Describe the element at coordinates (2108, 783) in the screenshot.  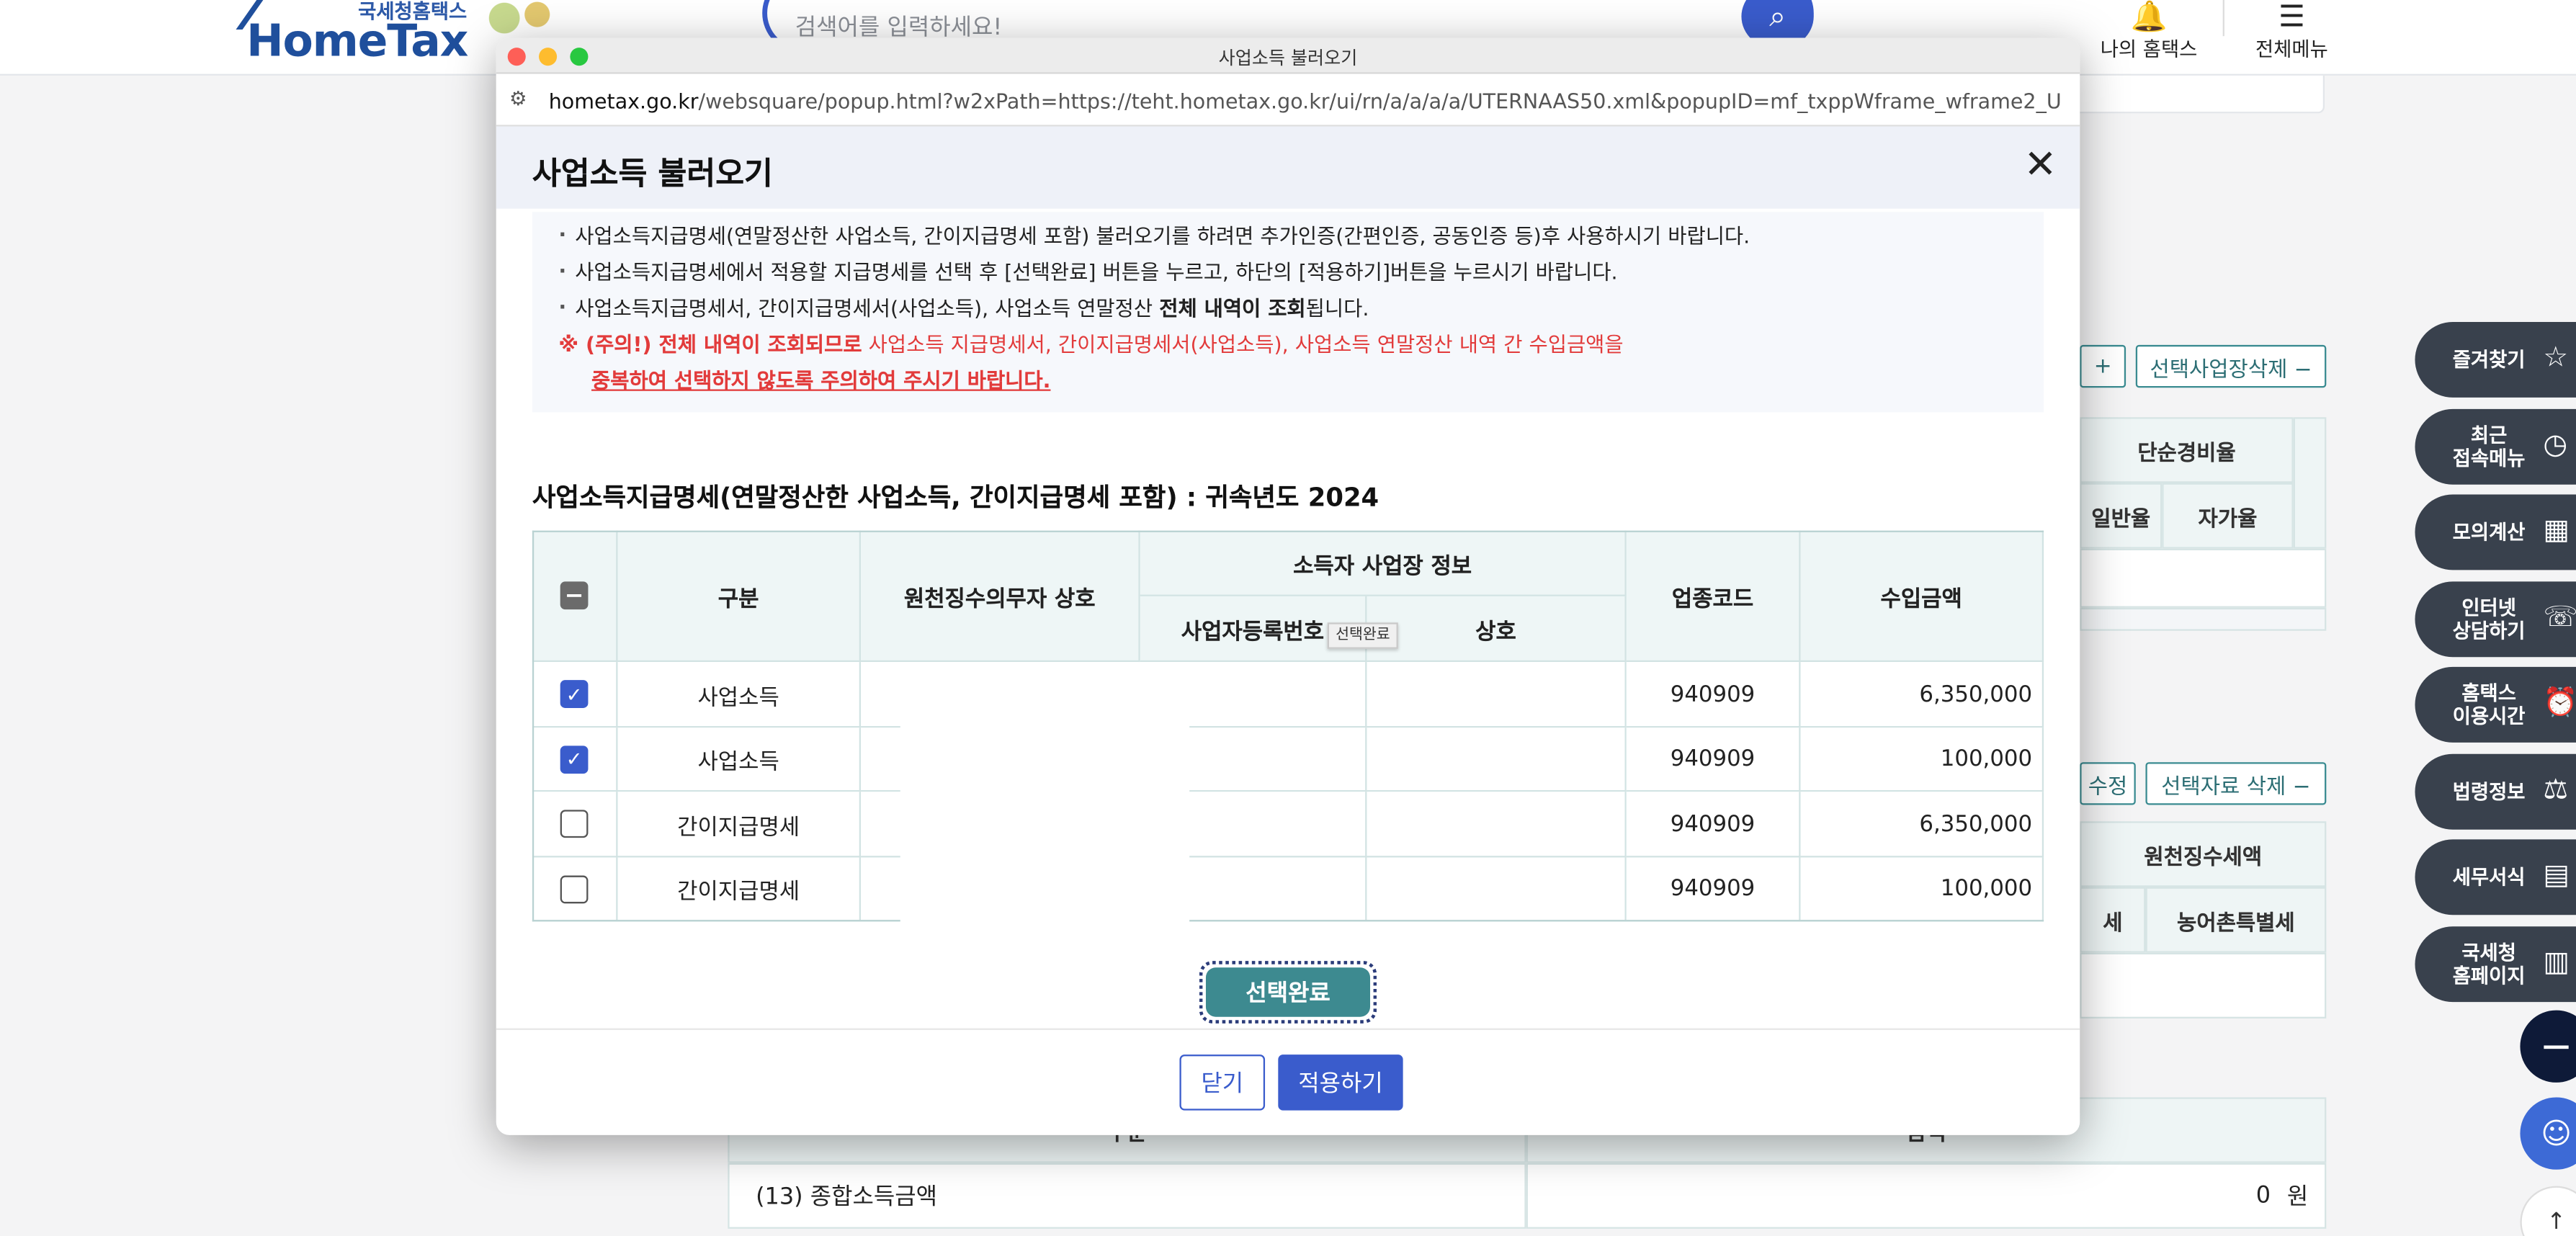
I see `modify-button: 수정` at that location.